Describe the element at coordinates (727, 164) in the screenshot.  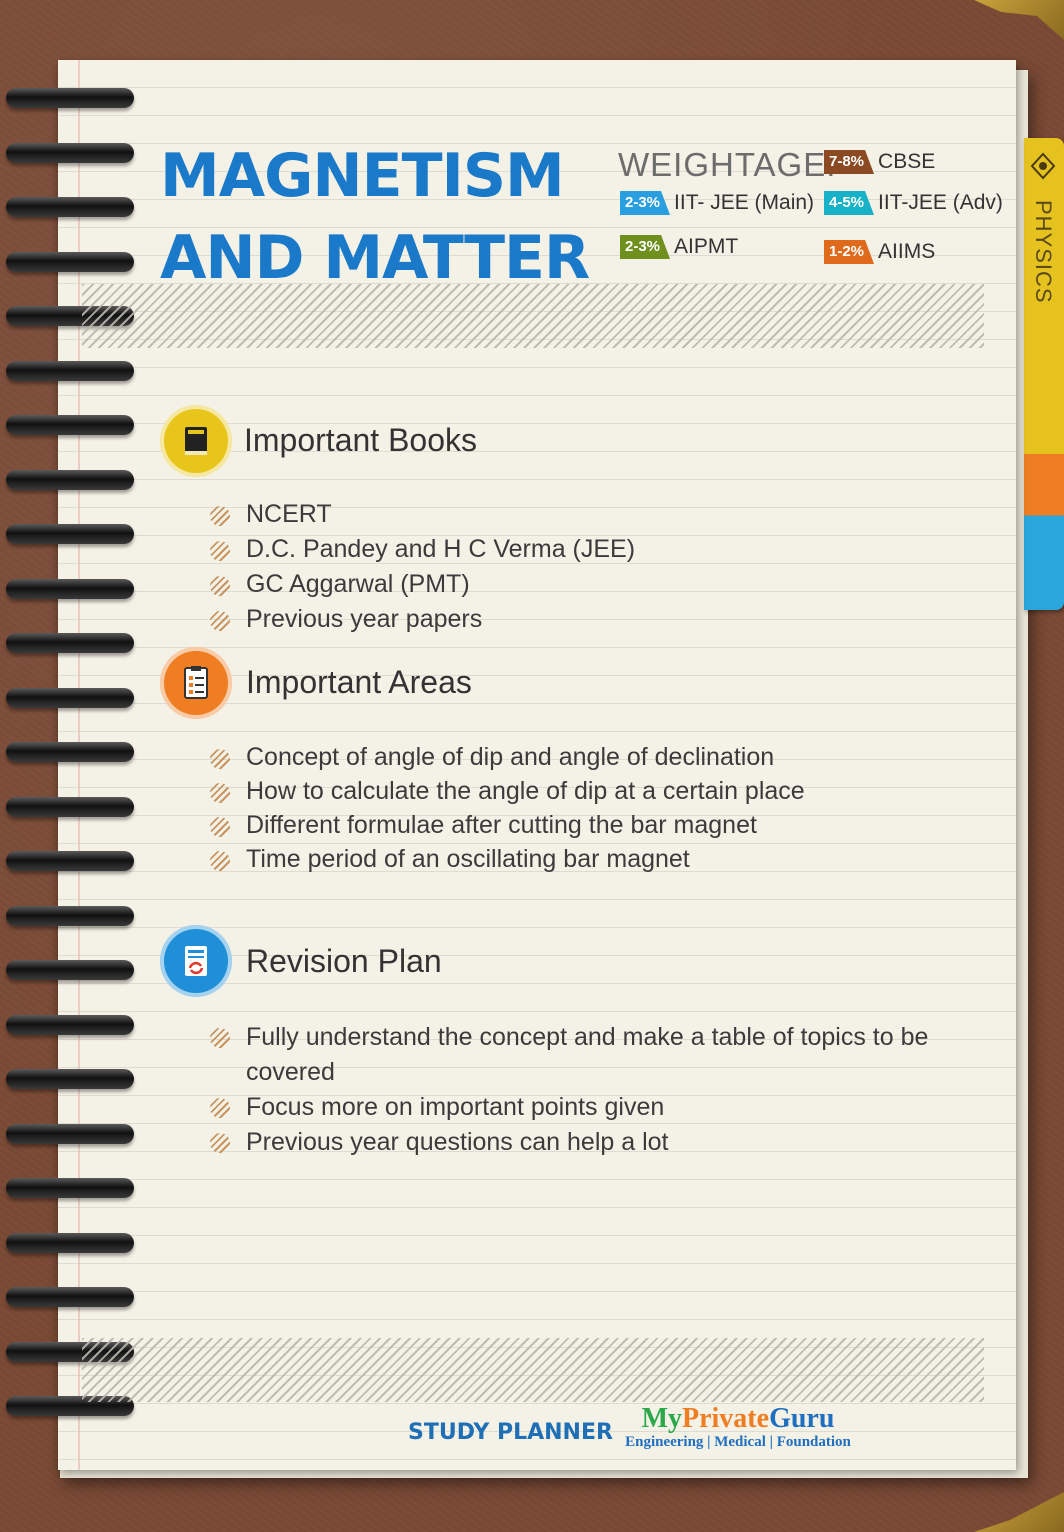
I see `weightage-label: WEIGHTAGE:` at that location.